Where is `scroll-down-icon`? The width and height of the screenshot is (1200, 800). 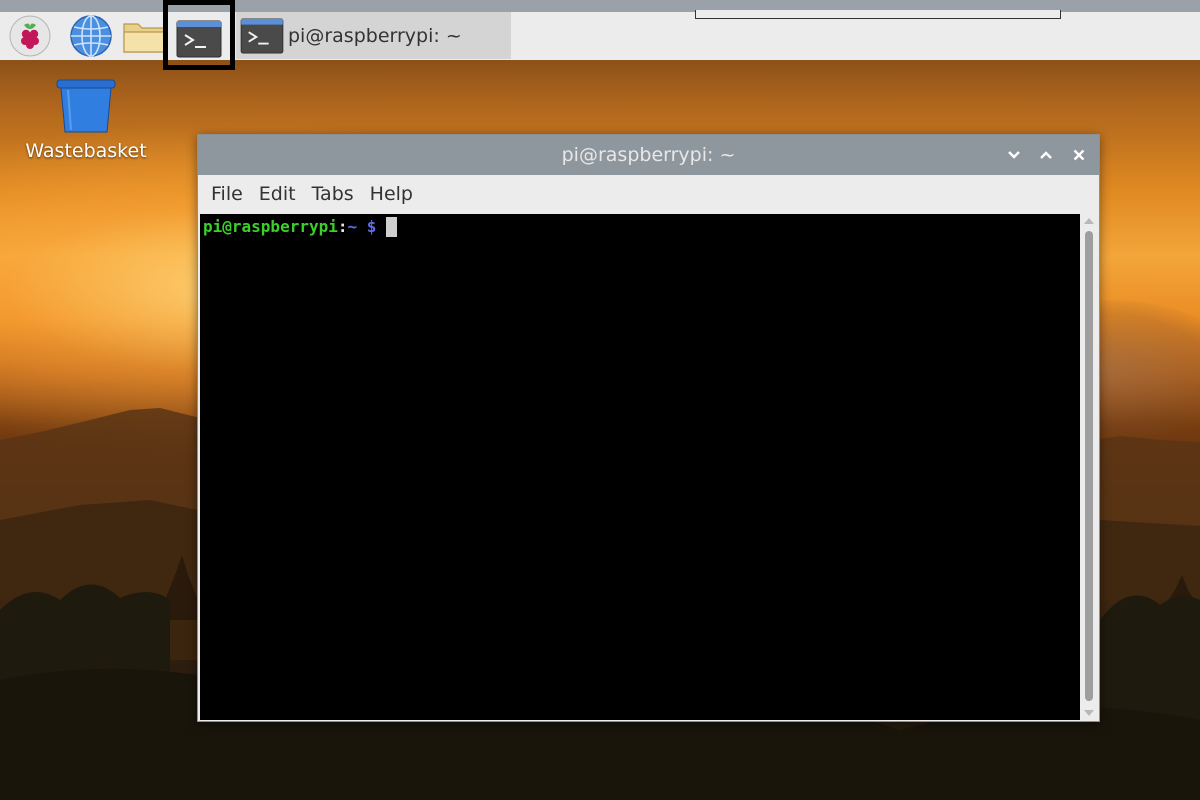 scroll-down-icon is located at coordinates (1089, 713).